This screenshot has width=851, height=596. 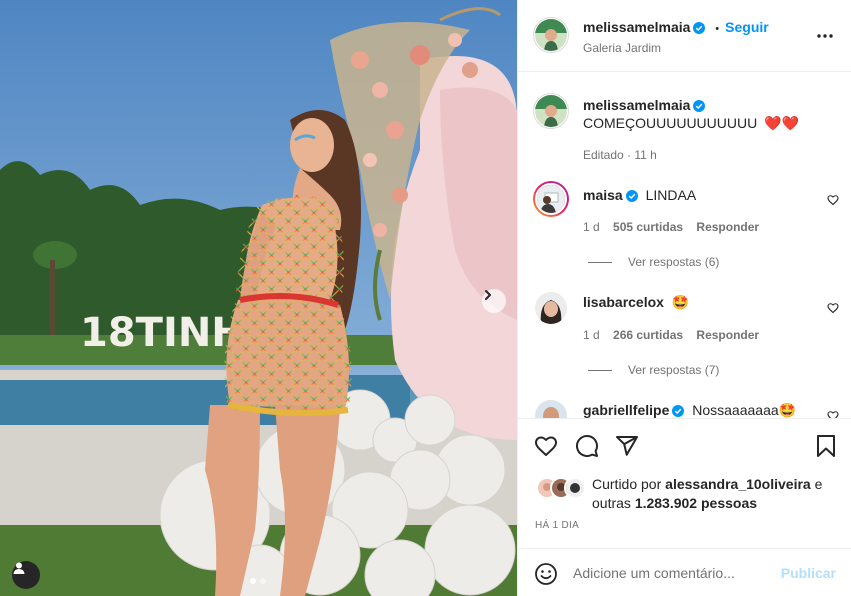 I want to click on caption-emoji: ❤️❤️, so click(x=781, y=123).